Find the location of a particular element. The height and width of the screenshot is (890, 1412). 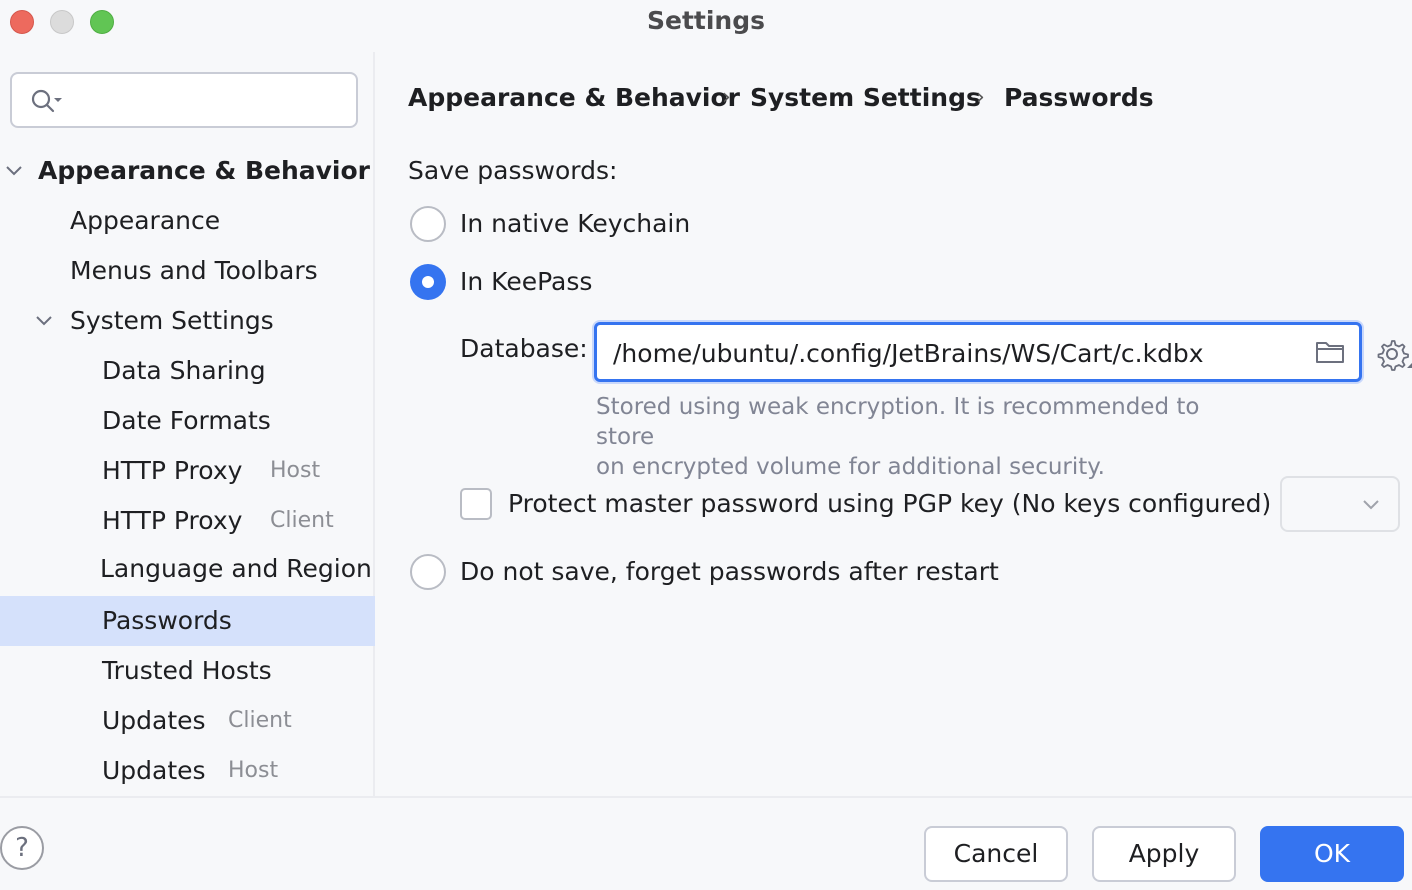

database-path-input is located at coordinates (958, 353).